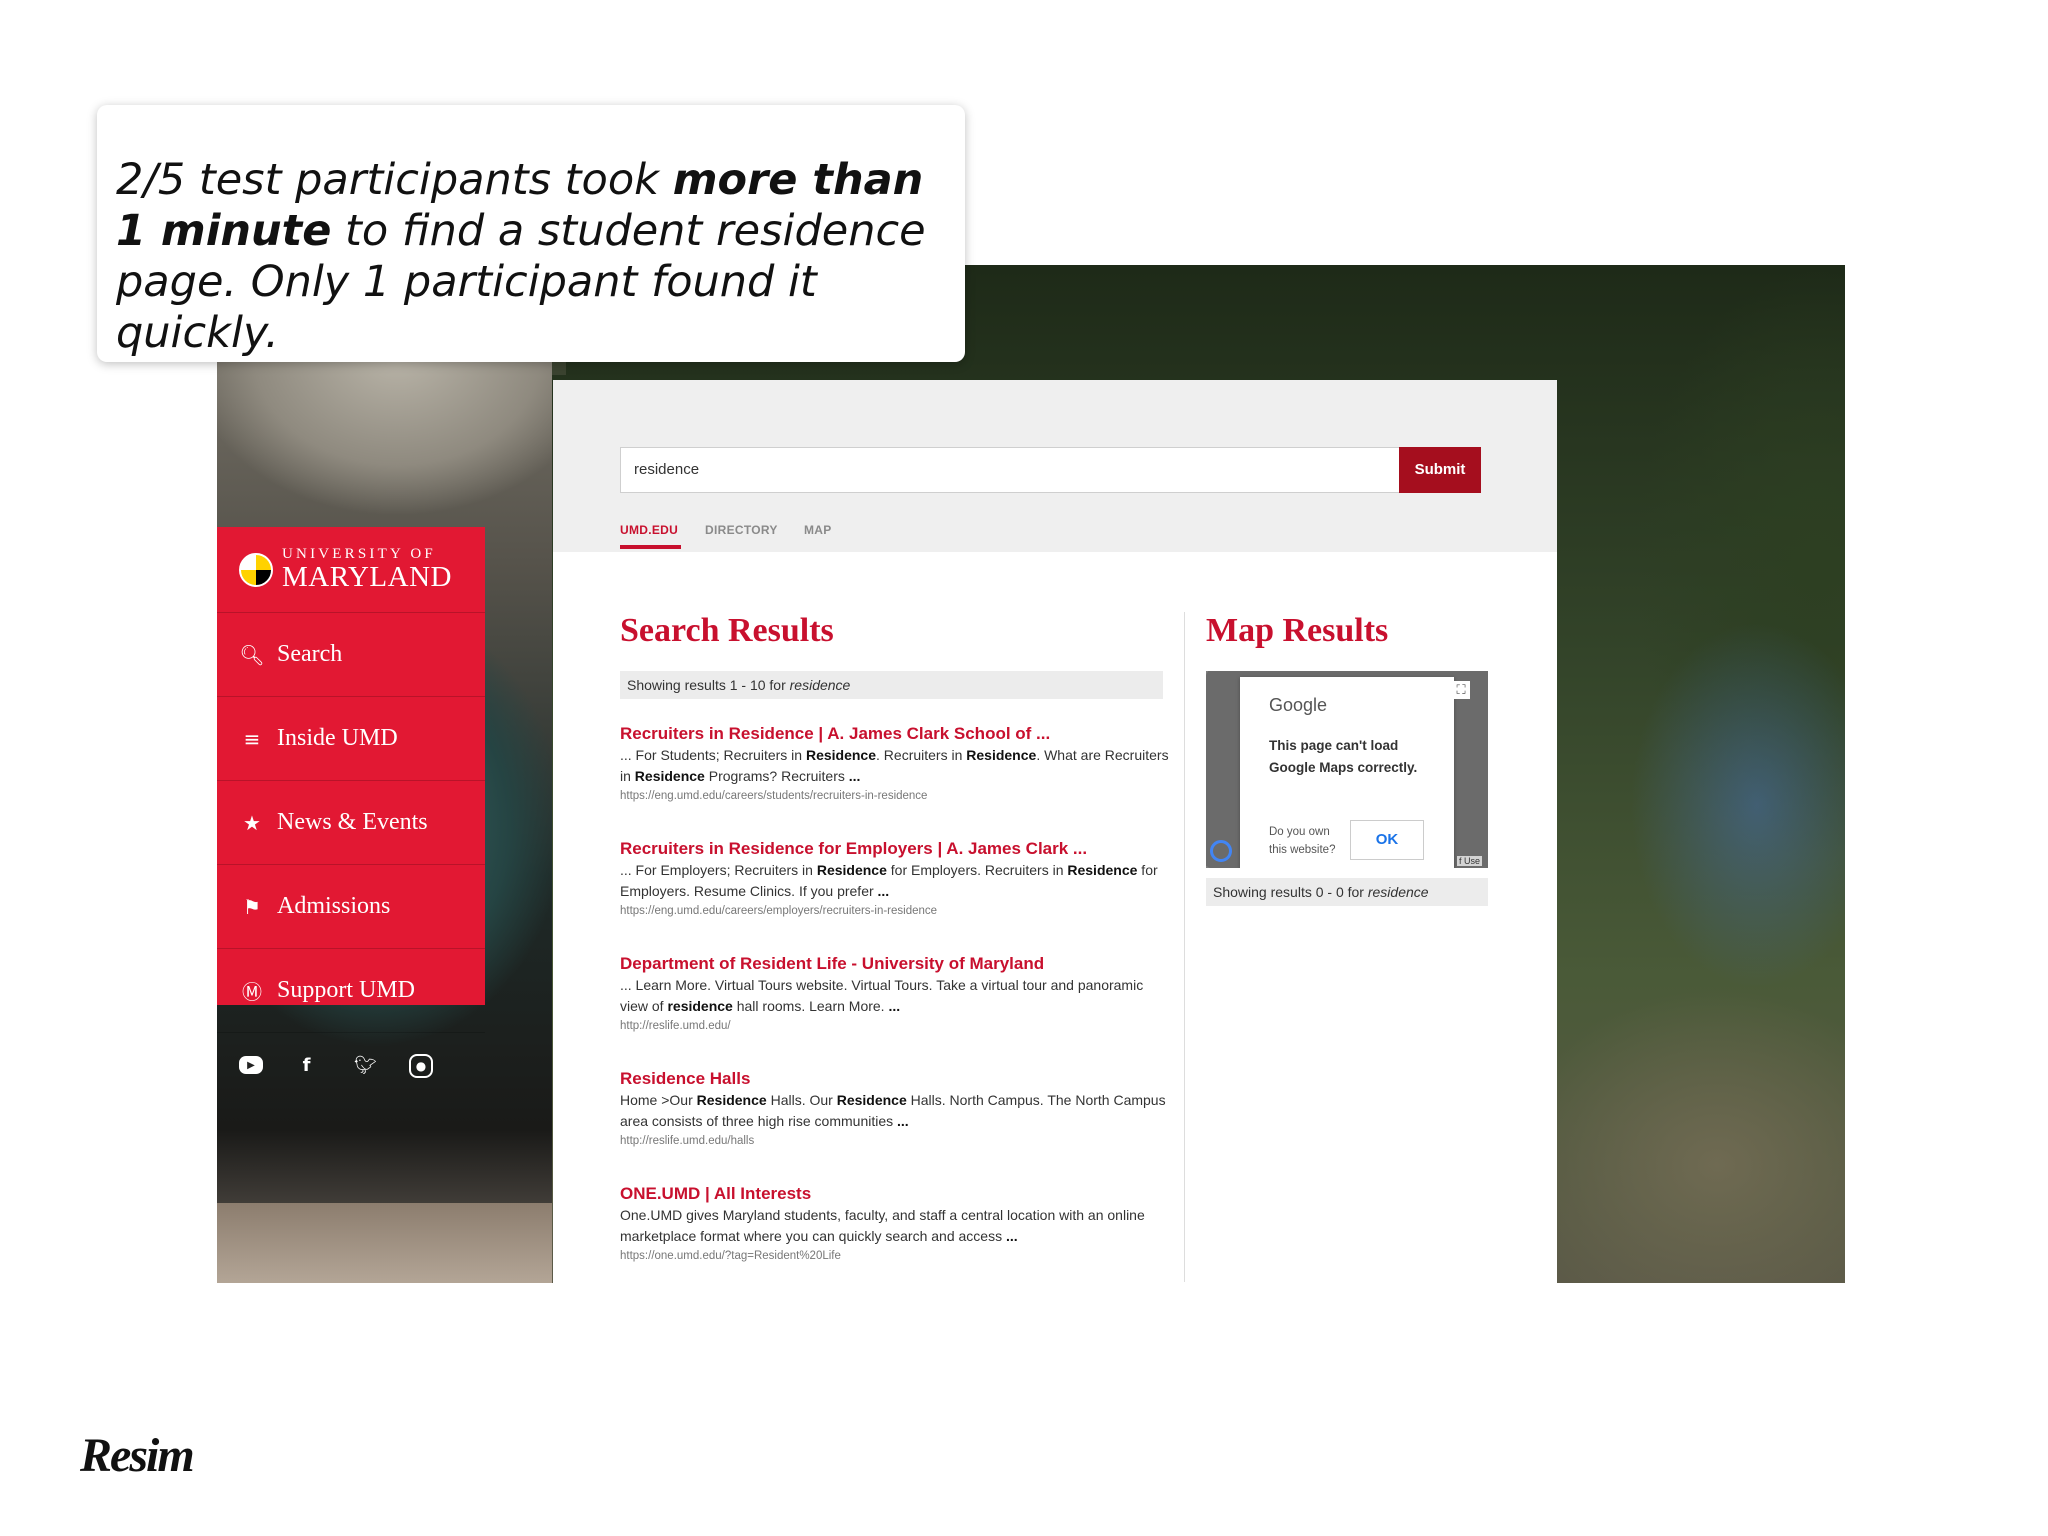  Describe the element at coordinates (708, 685) in the screenshot. I see `results-count-prefix: Showing results 1 - 10 for` at that location.